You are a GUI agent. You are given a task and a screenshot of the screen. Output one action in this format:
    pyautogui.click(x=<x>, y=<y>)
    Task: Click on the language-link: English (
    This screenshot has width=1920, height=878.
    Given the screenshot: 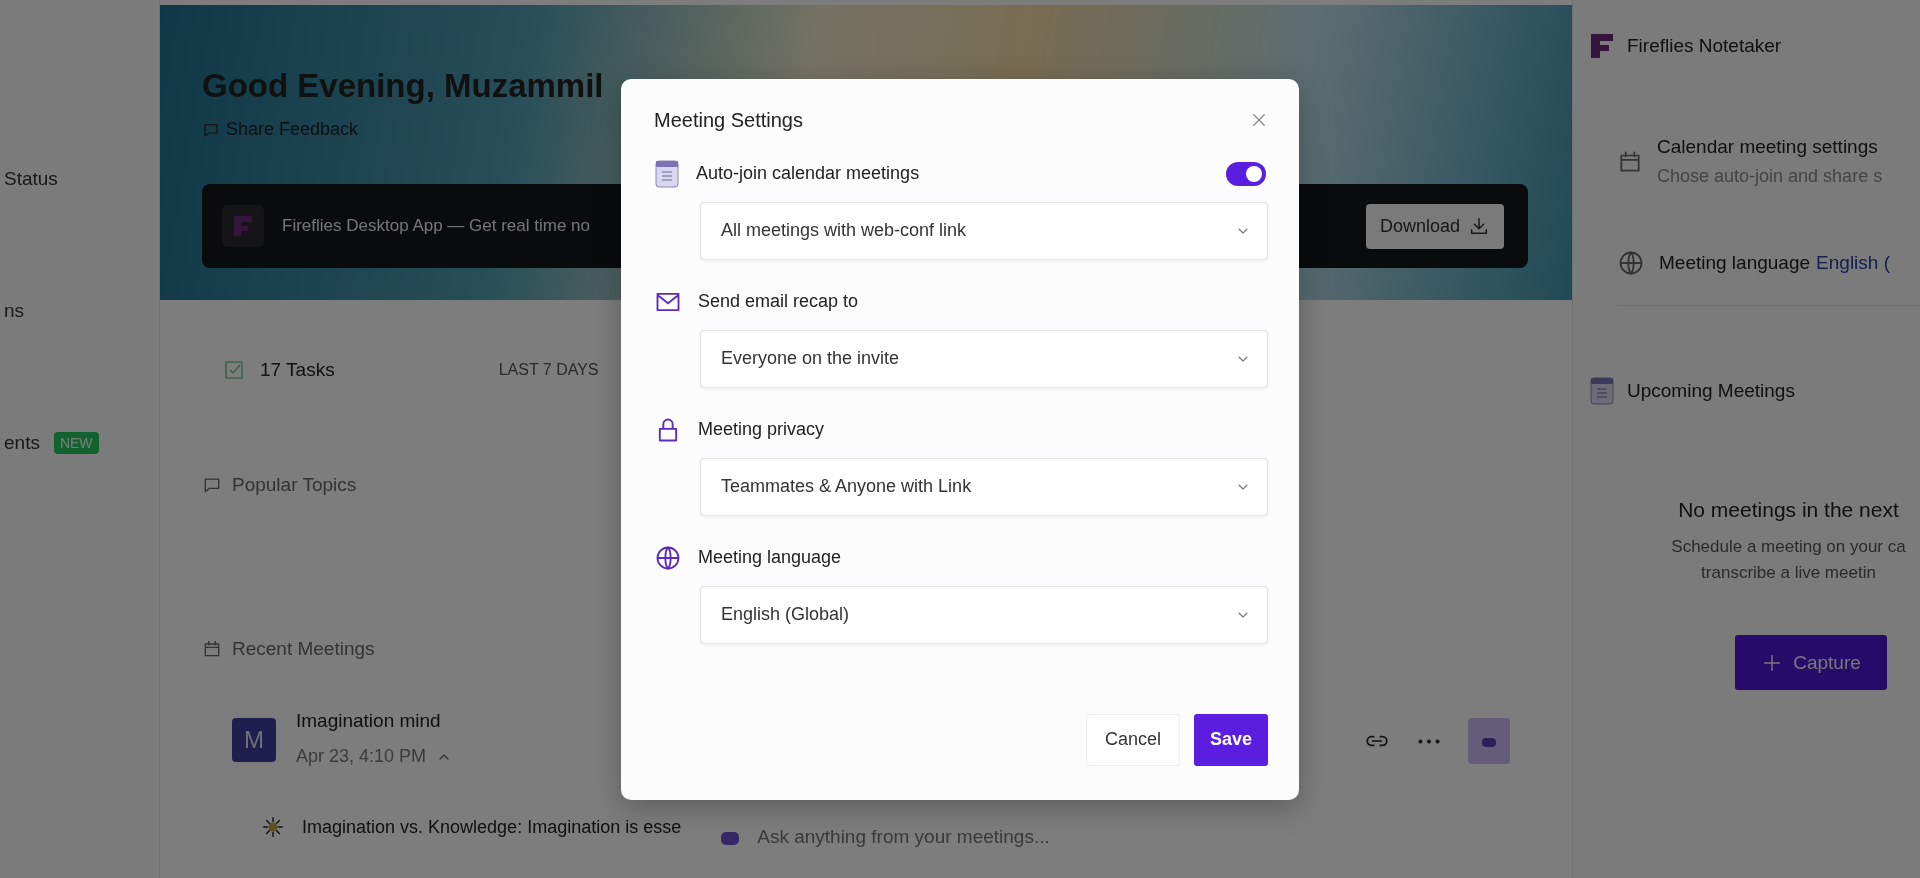 What is the action you would take?
    pyautogui.click(x=1853, y=262)
    